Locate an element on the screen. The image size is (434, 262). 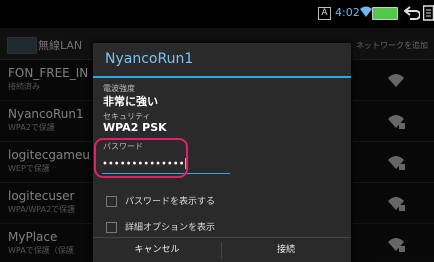
status-time: 4:02 is located at coordinates (347, 12).